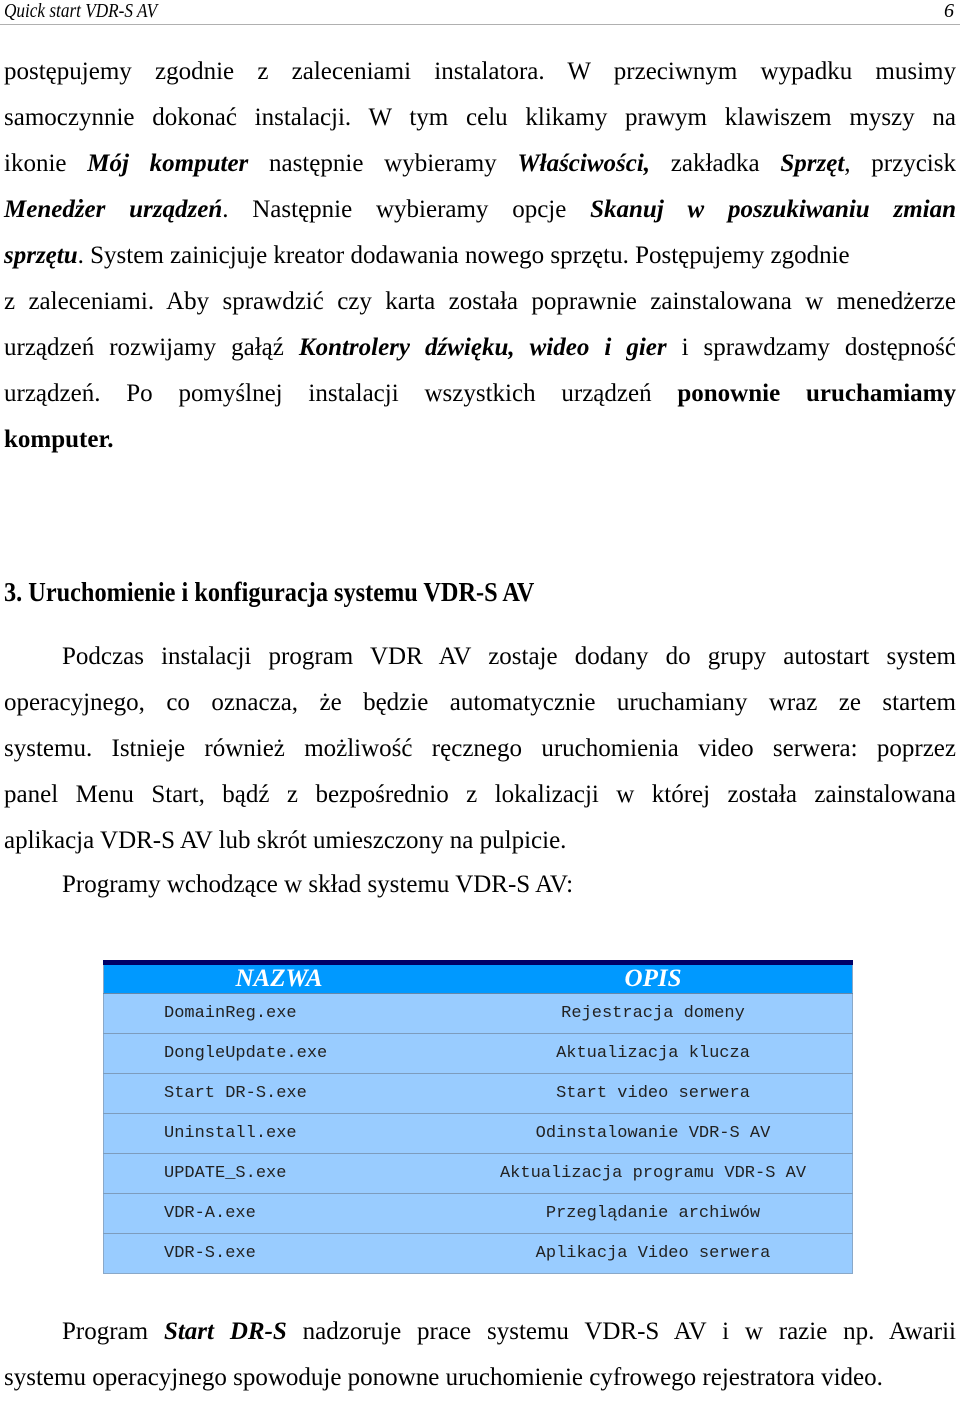 The height and width of the screenshot is (1401, 960). What do you see at coordinates (480, 12) in the screenshot?
I see `page-header: Quick start VDR-S AV 6` at bounding box center [480, 12].